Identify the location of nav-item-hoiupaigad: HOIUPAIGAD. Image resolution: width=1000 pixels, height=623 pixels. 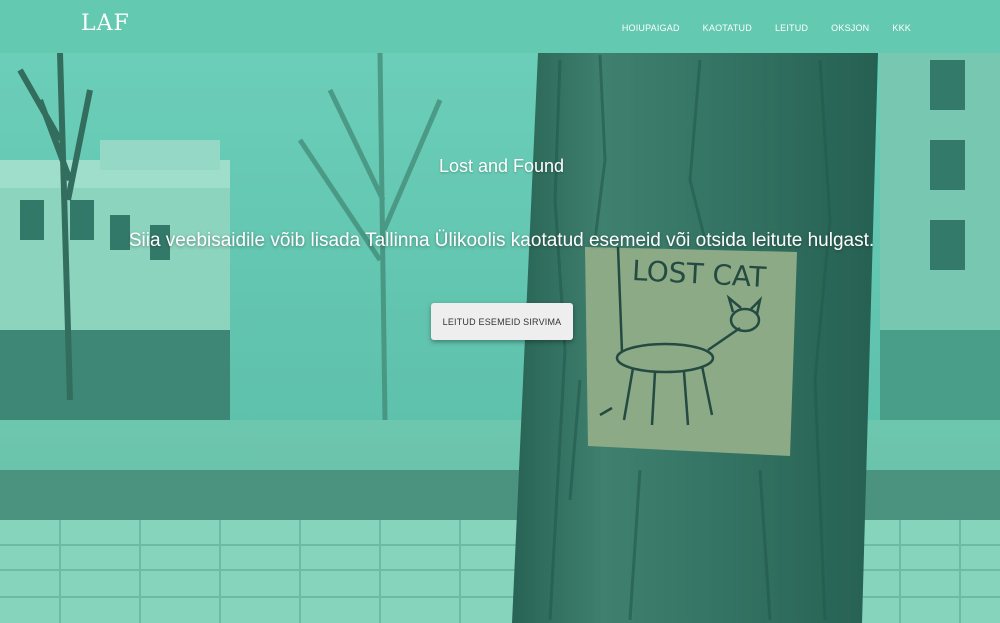
(651, 27).